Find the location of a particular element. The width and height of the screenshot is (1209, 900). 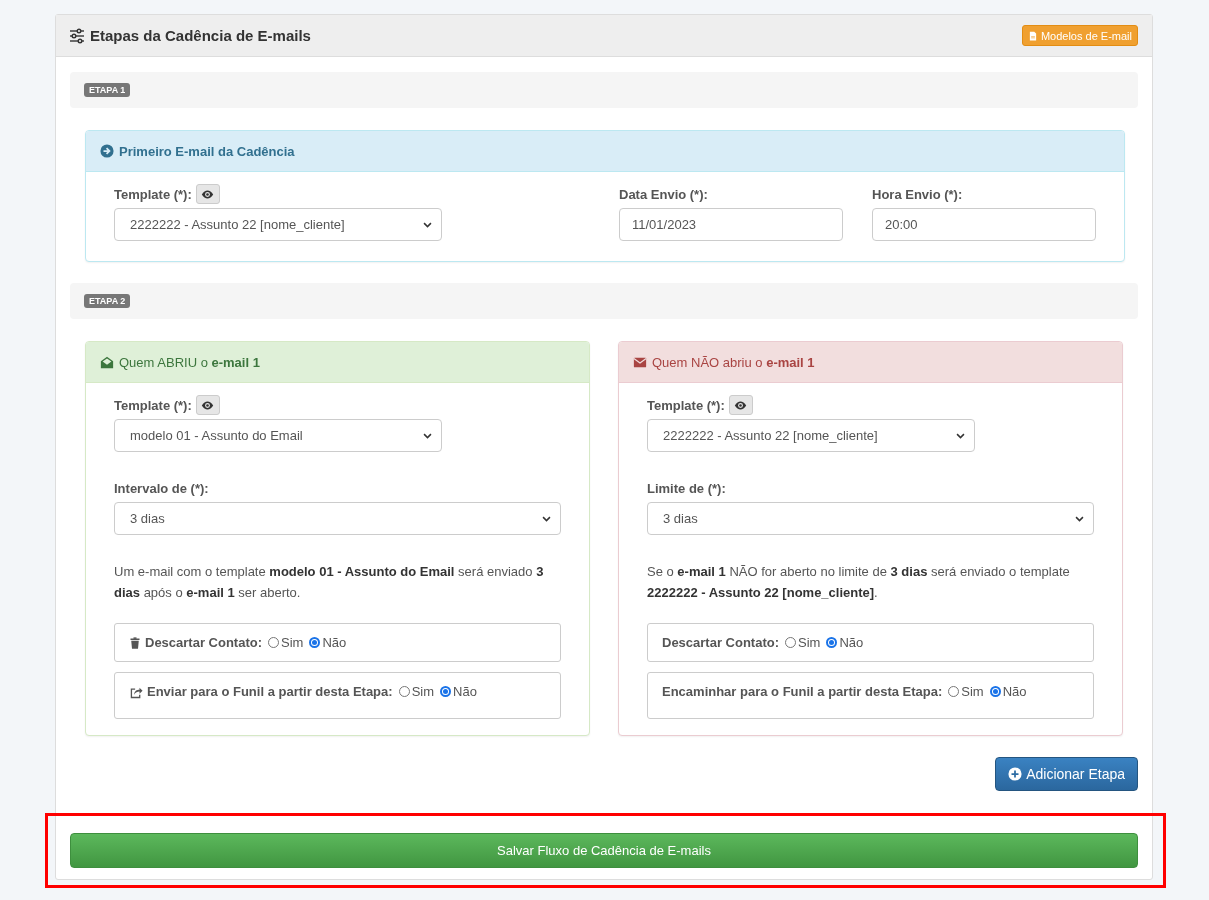

input-field: 11/01/2023 is located at coordinates (731, 224).